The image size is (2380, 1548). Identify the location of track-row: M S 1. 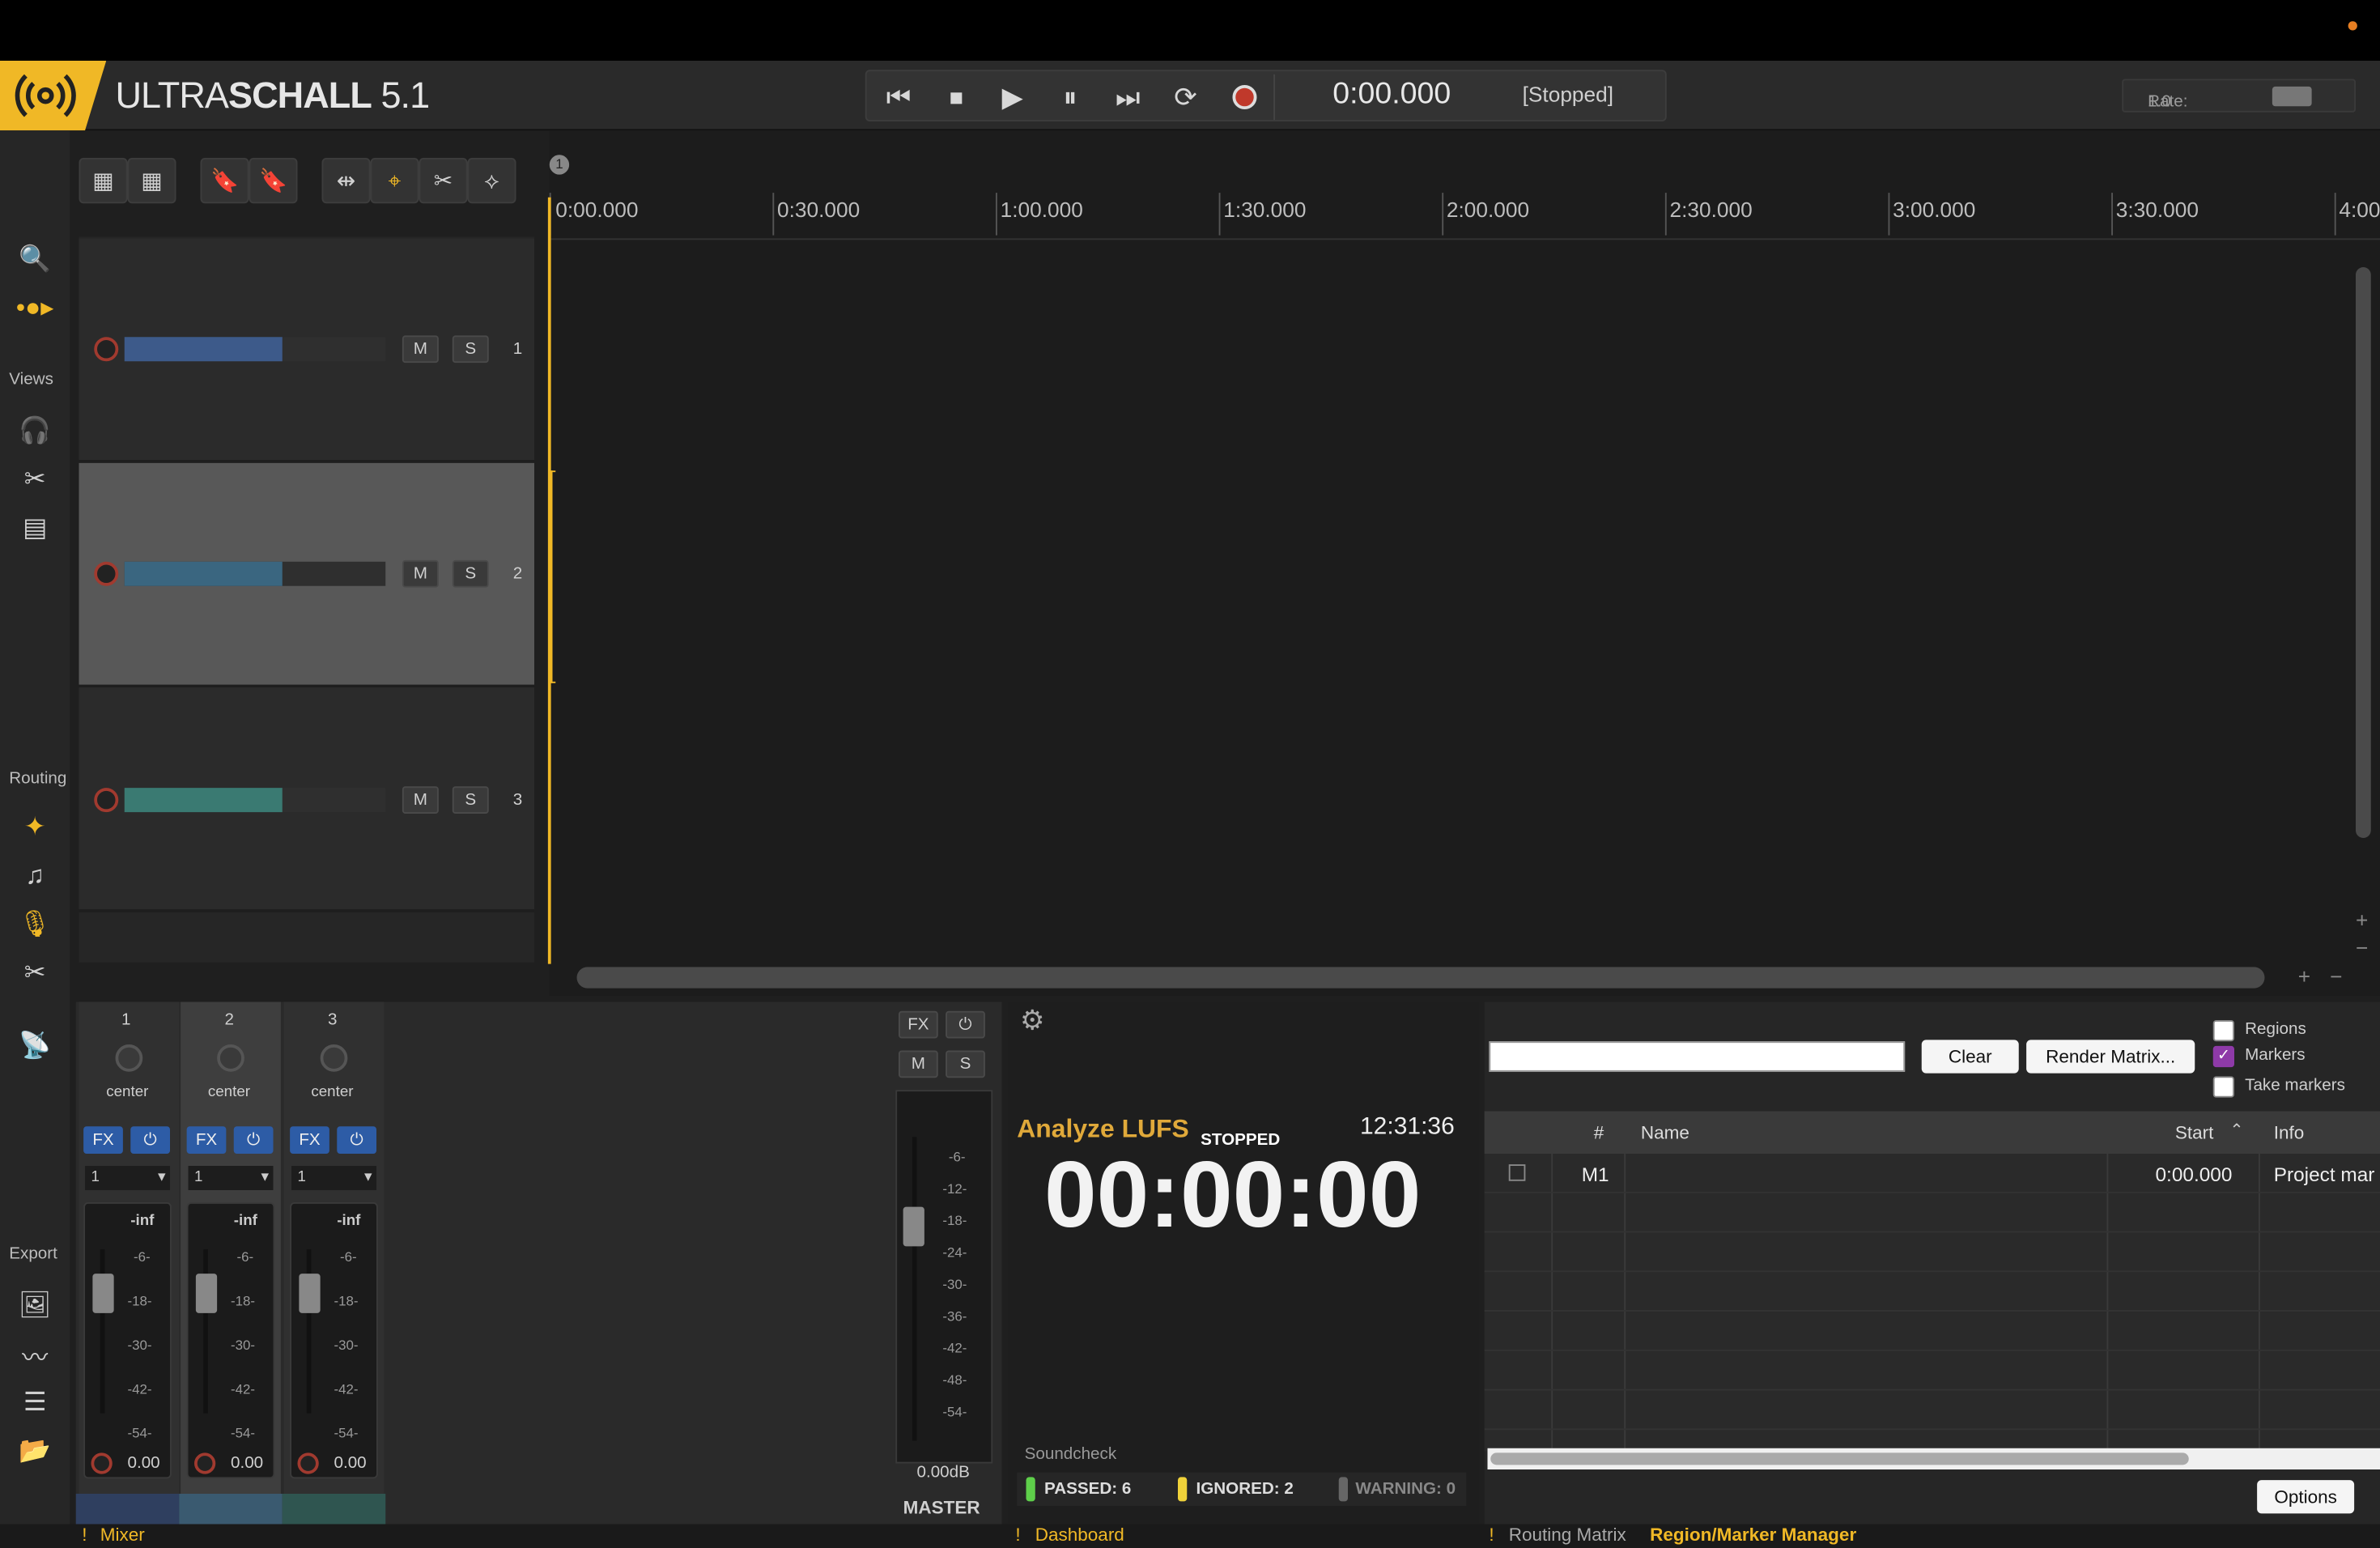
(306, 351).